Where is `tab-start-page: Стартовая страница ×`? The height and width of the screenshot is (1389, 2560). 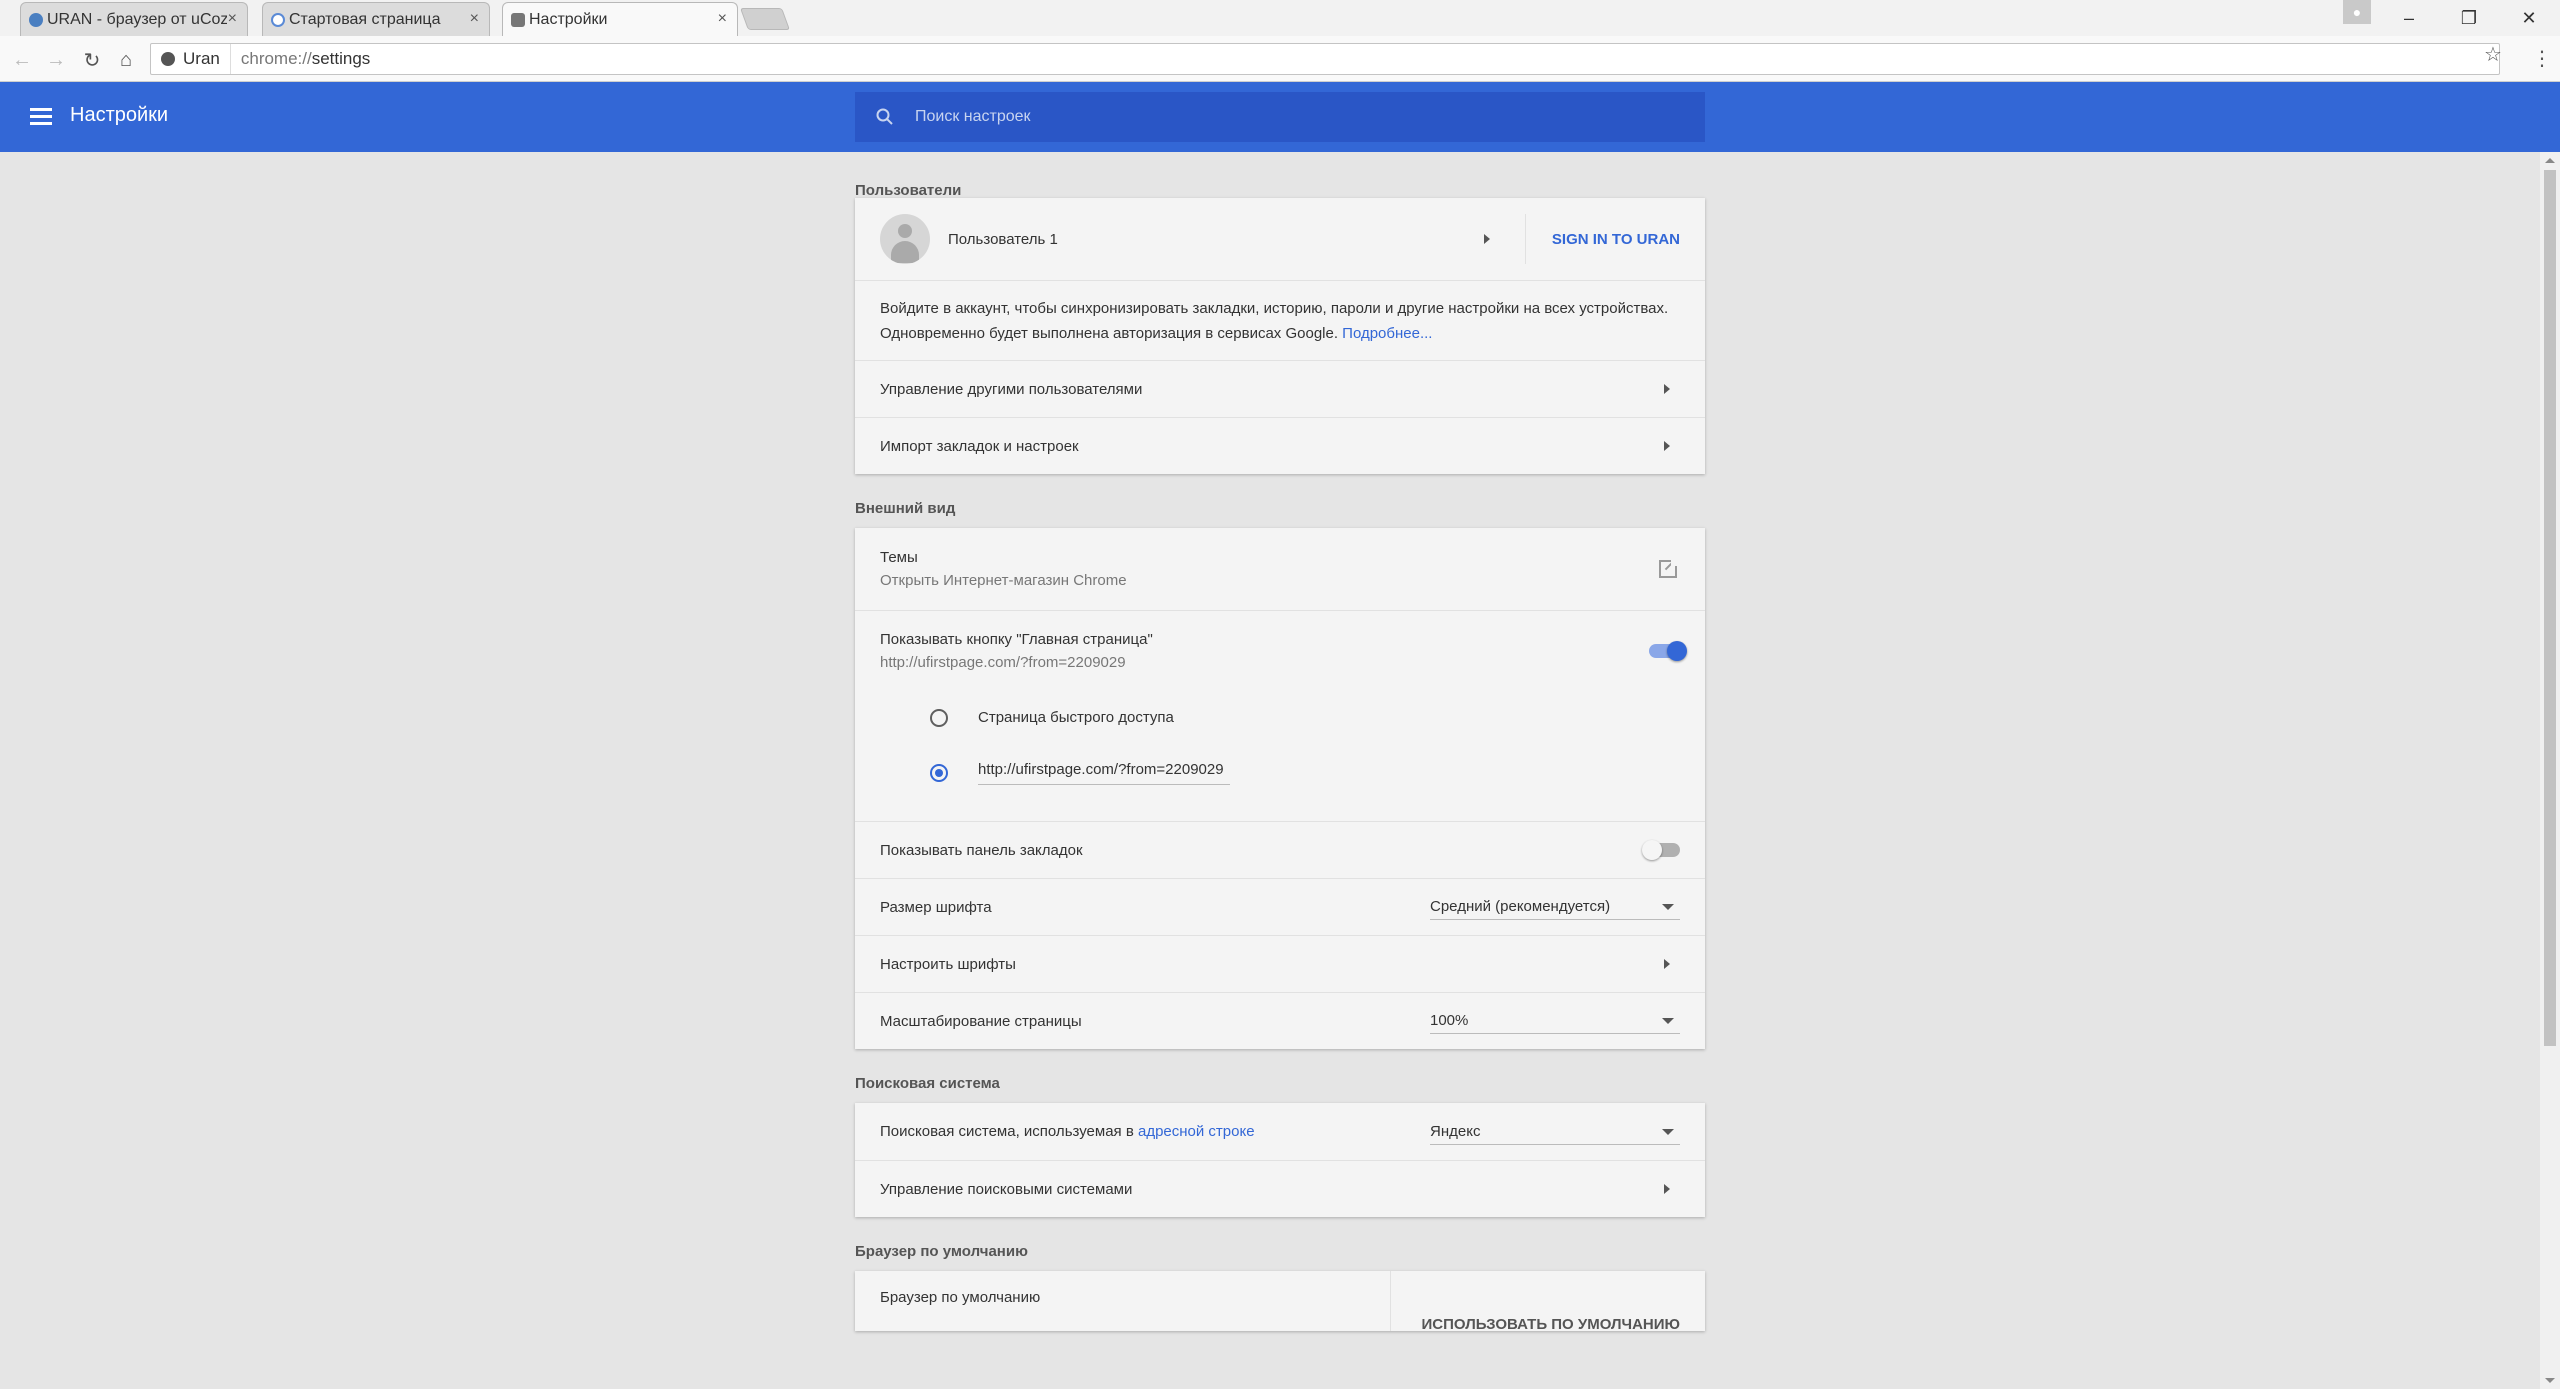
tab-start-page: Стартовая страница × is located at coordinates (376, 19).